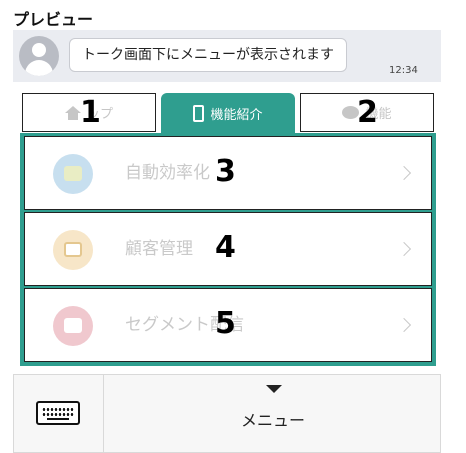  I want to click on menu-item-customer-management: 顧客管理 4, so click(228, 249).